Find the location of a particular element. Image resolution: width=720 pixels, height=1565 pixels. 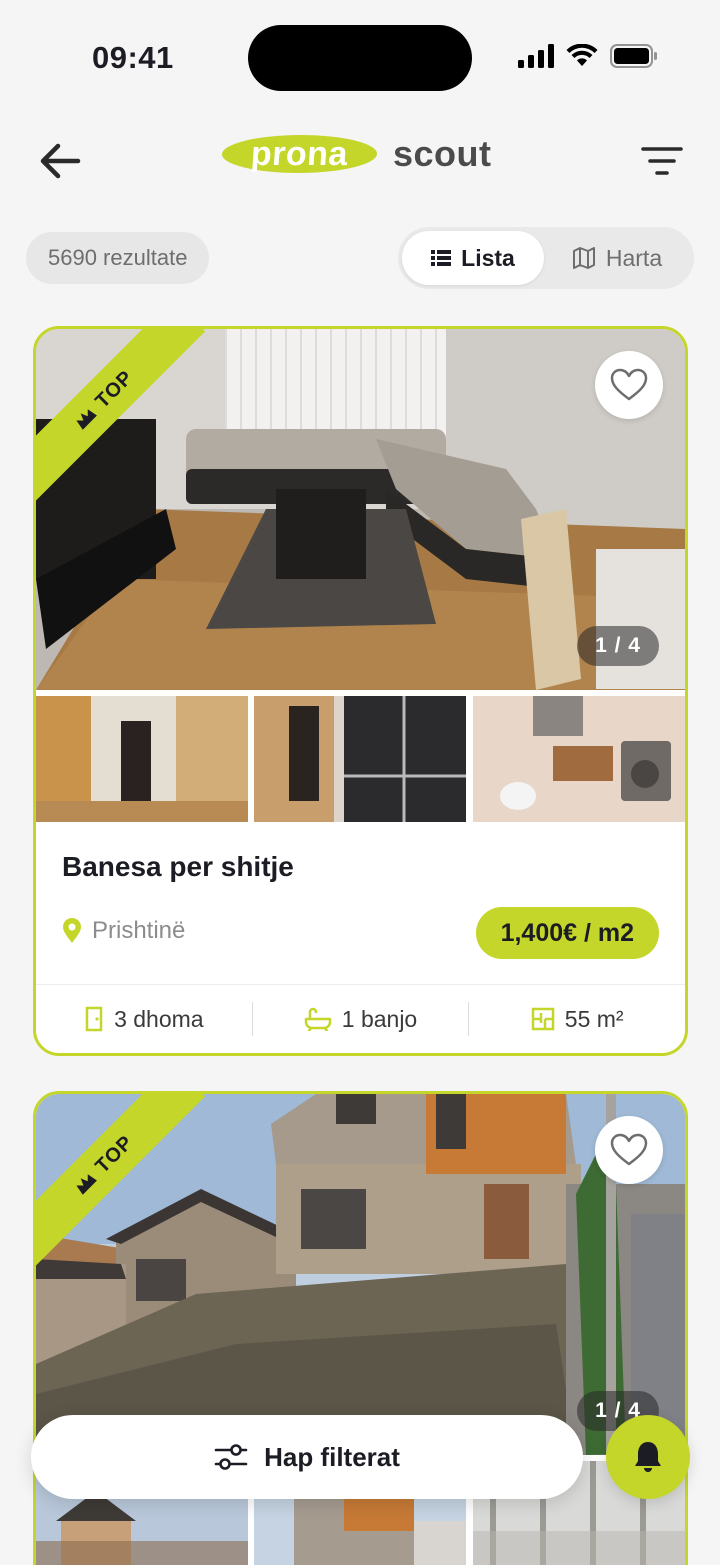

app-header: prona scout is located at coordinates (360, 160).